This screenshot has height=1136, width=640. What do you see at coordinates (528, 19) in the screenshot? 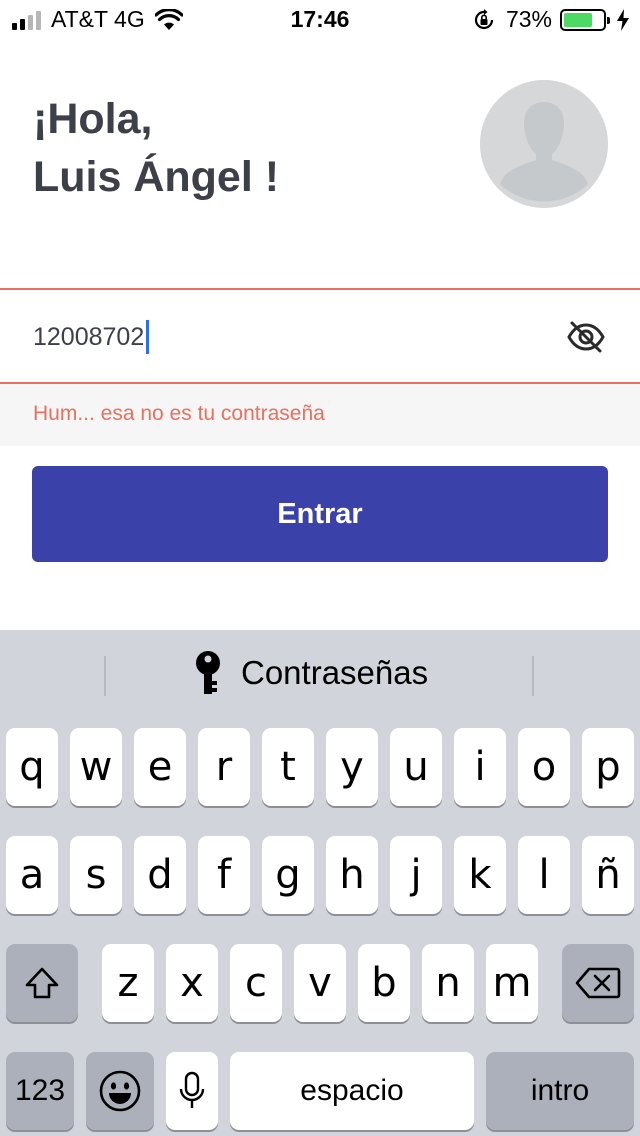
I see `battery-percent: 73%` at bounding box center [528, 19].